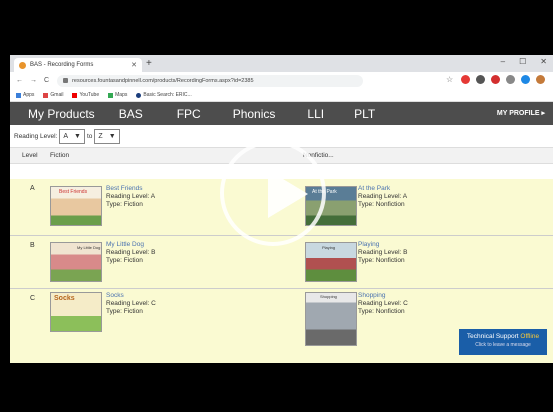  Describe the element at coordinates (450, 79) in the screenshot. I see `star-icon: ☆` at that location.